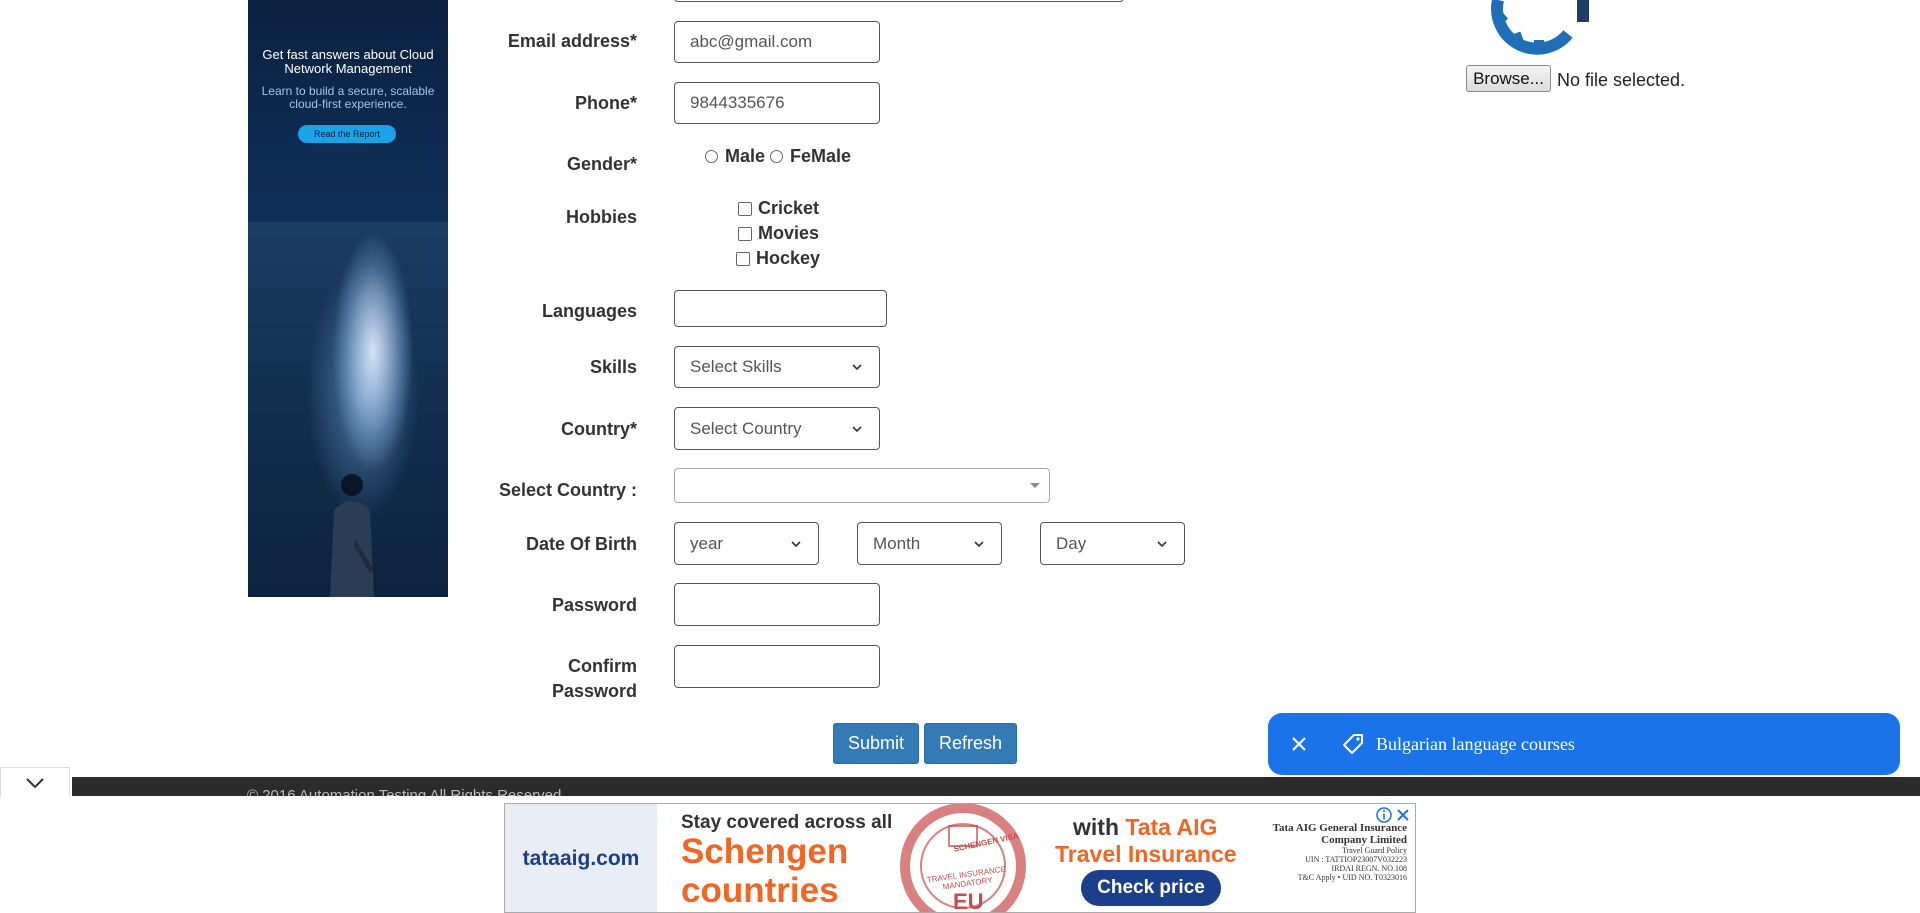  What do you see at coordinates (789, 208) in the screenshot?
I see `hobby-option-cricket: Cricket` at bounding box center [789, 208].